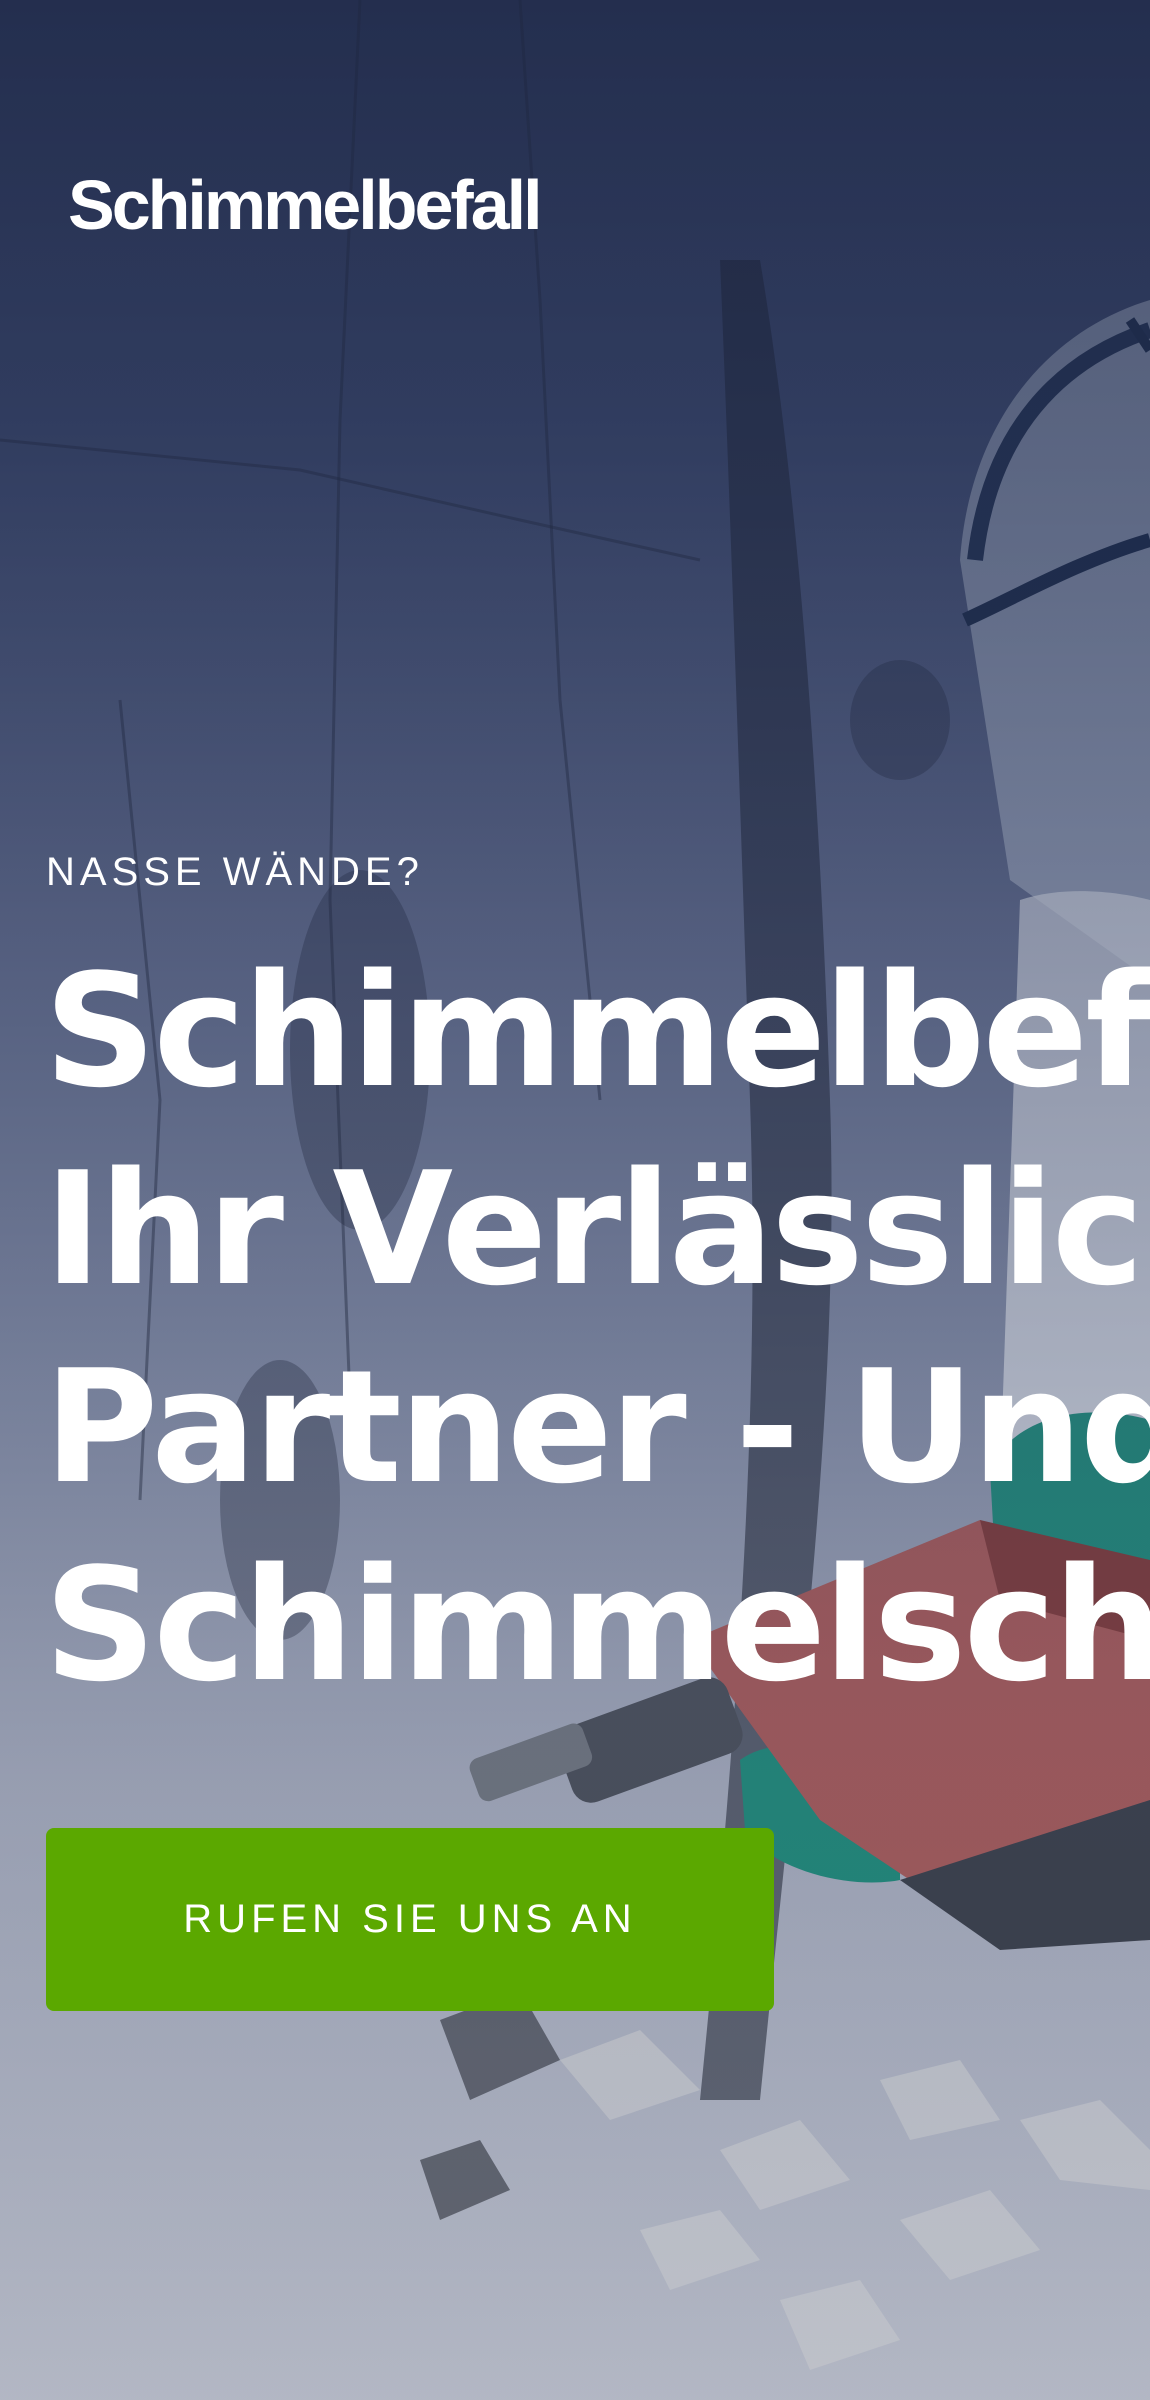 This screenshot has width=1150, height=2400. I want to click on headline-line: Partner - Und, so click(597, 1427).